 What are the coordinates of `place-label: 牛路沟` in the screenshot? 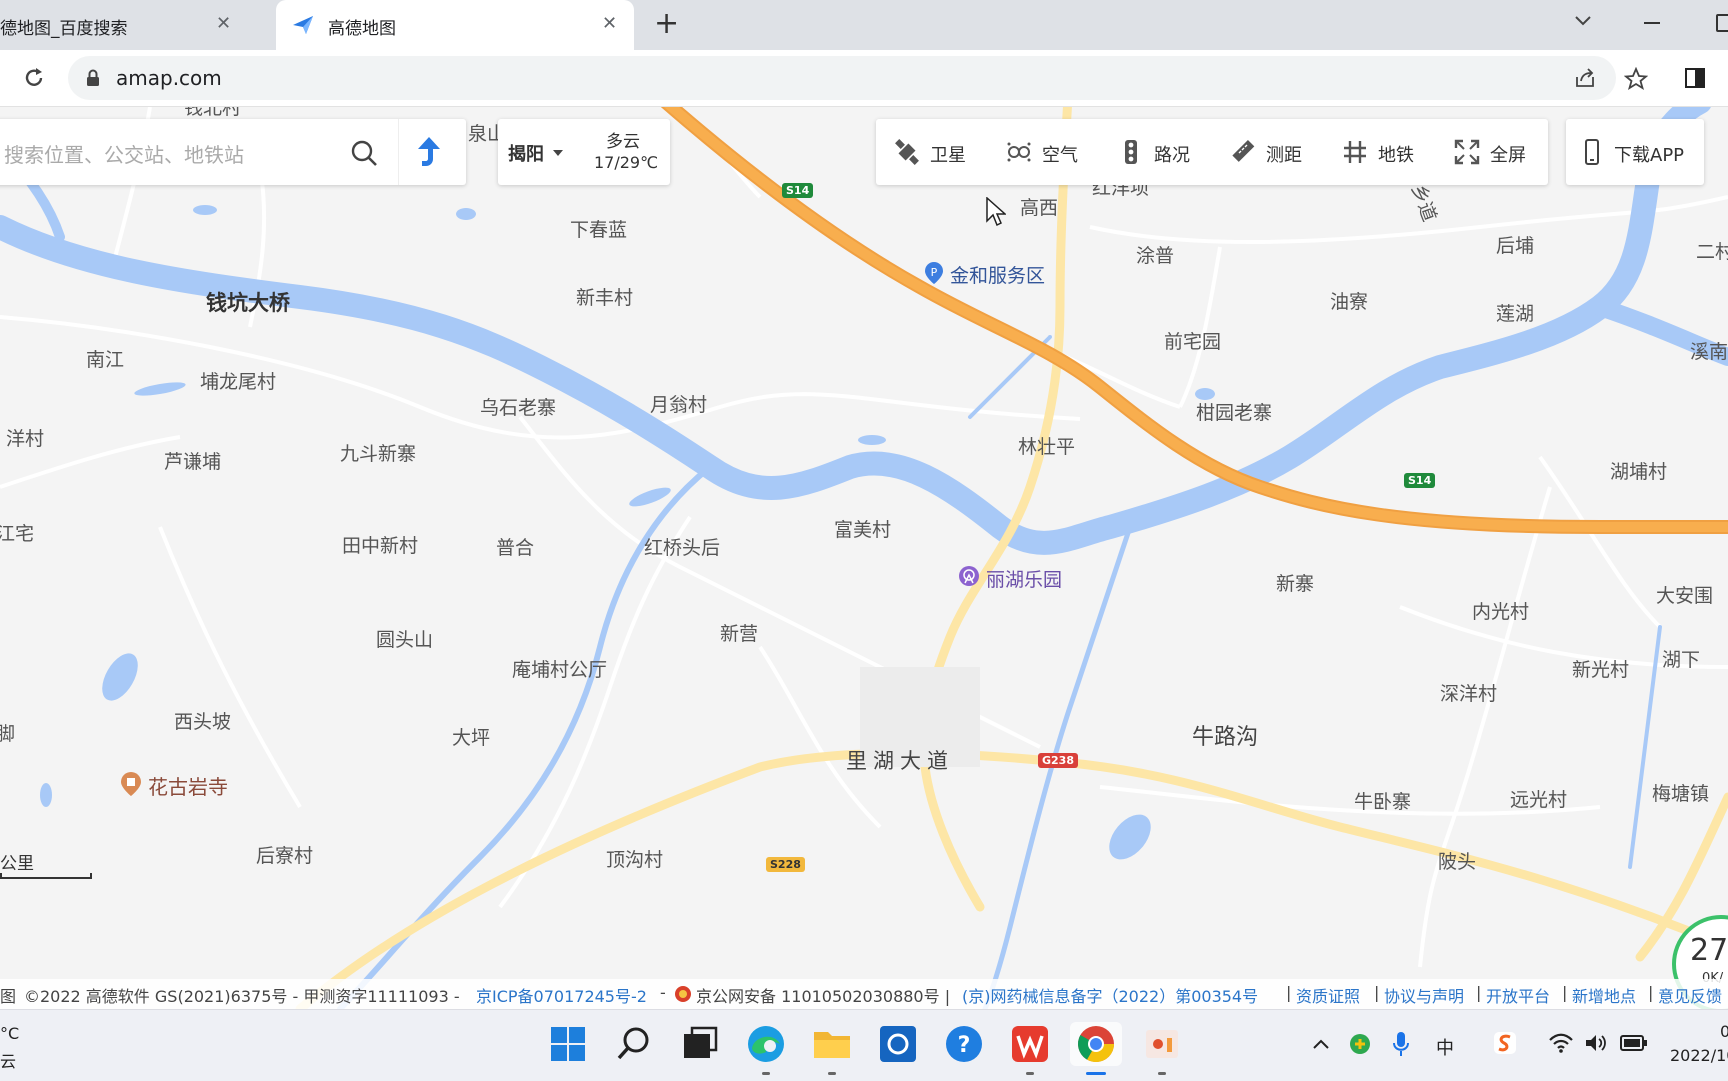 It's located at (1225, 735).